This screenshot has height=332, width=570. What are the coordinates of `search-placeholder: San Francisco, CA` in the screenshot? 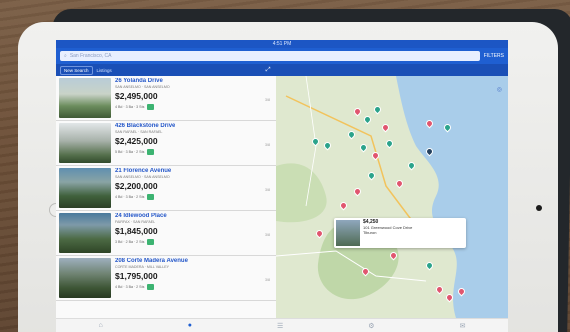 It's located at (90, 56).